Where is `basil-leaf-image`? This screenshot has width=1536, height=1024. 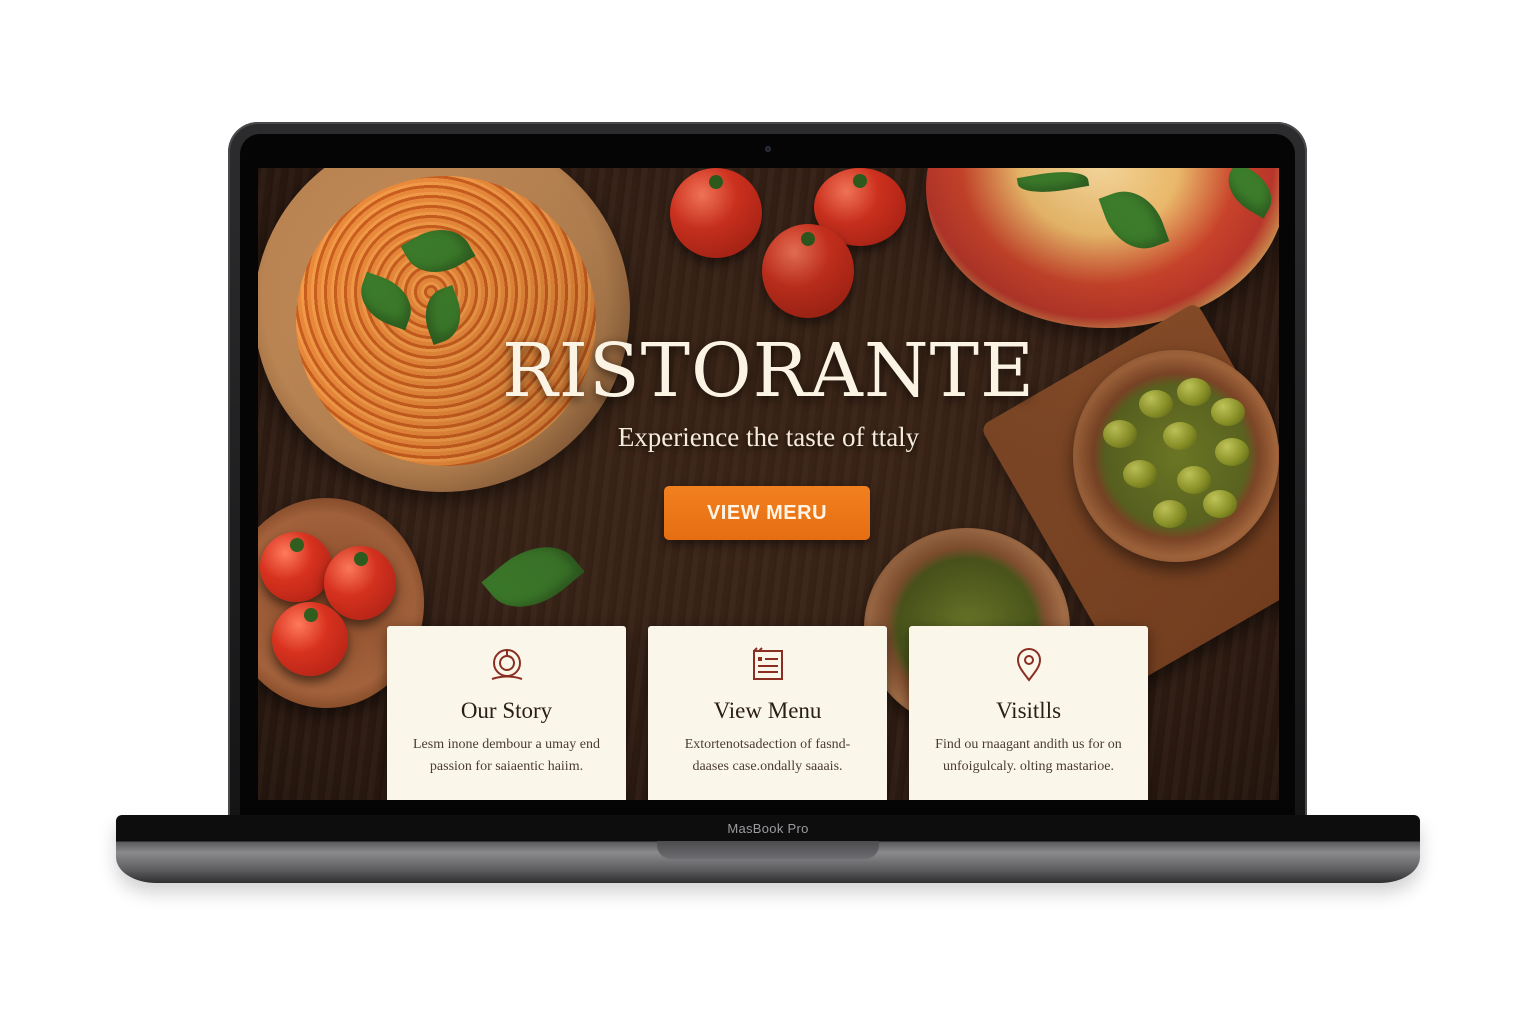 basil-leaf-image is located at coordinates (533, 577).